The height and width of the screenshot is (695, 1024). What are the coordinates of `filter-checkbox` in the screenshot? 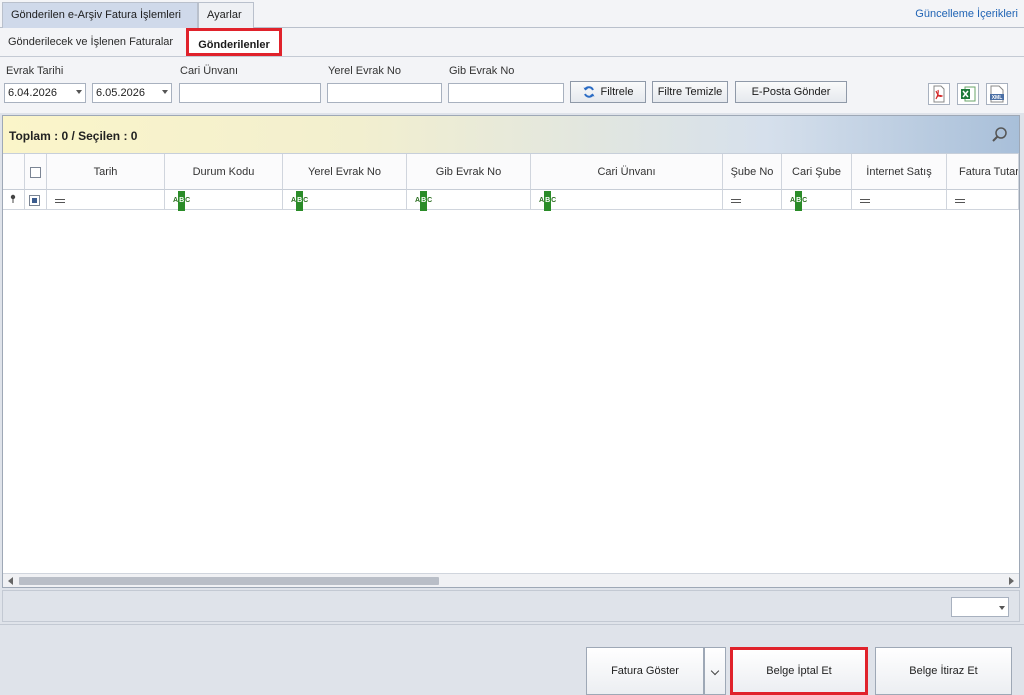 It's located at (34, 201).